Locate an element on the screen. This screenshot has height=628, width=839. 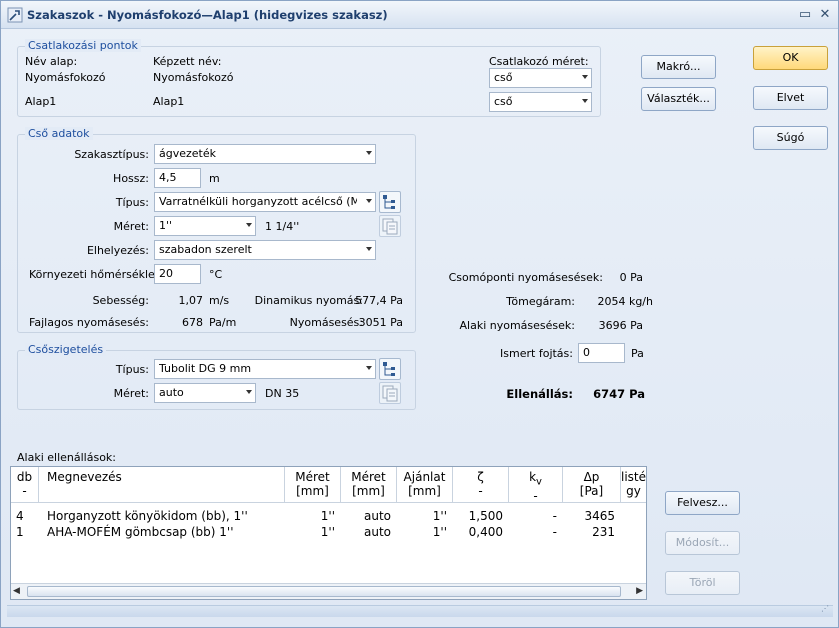
known-throttle-input: 0 is located at coordinates (601, 353).